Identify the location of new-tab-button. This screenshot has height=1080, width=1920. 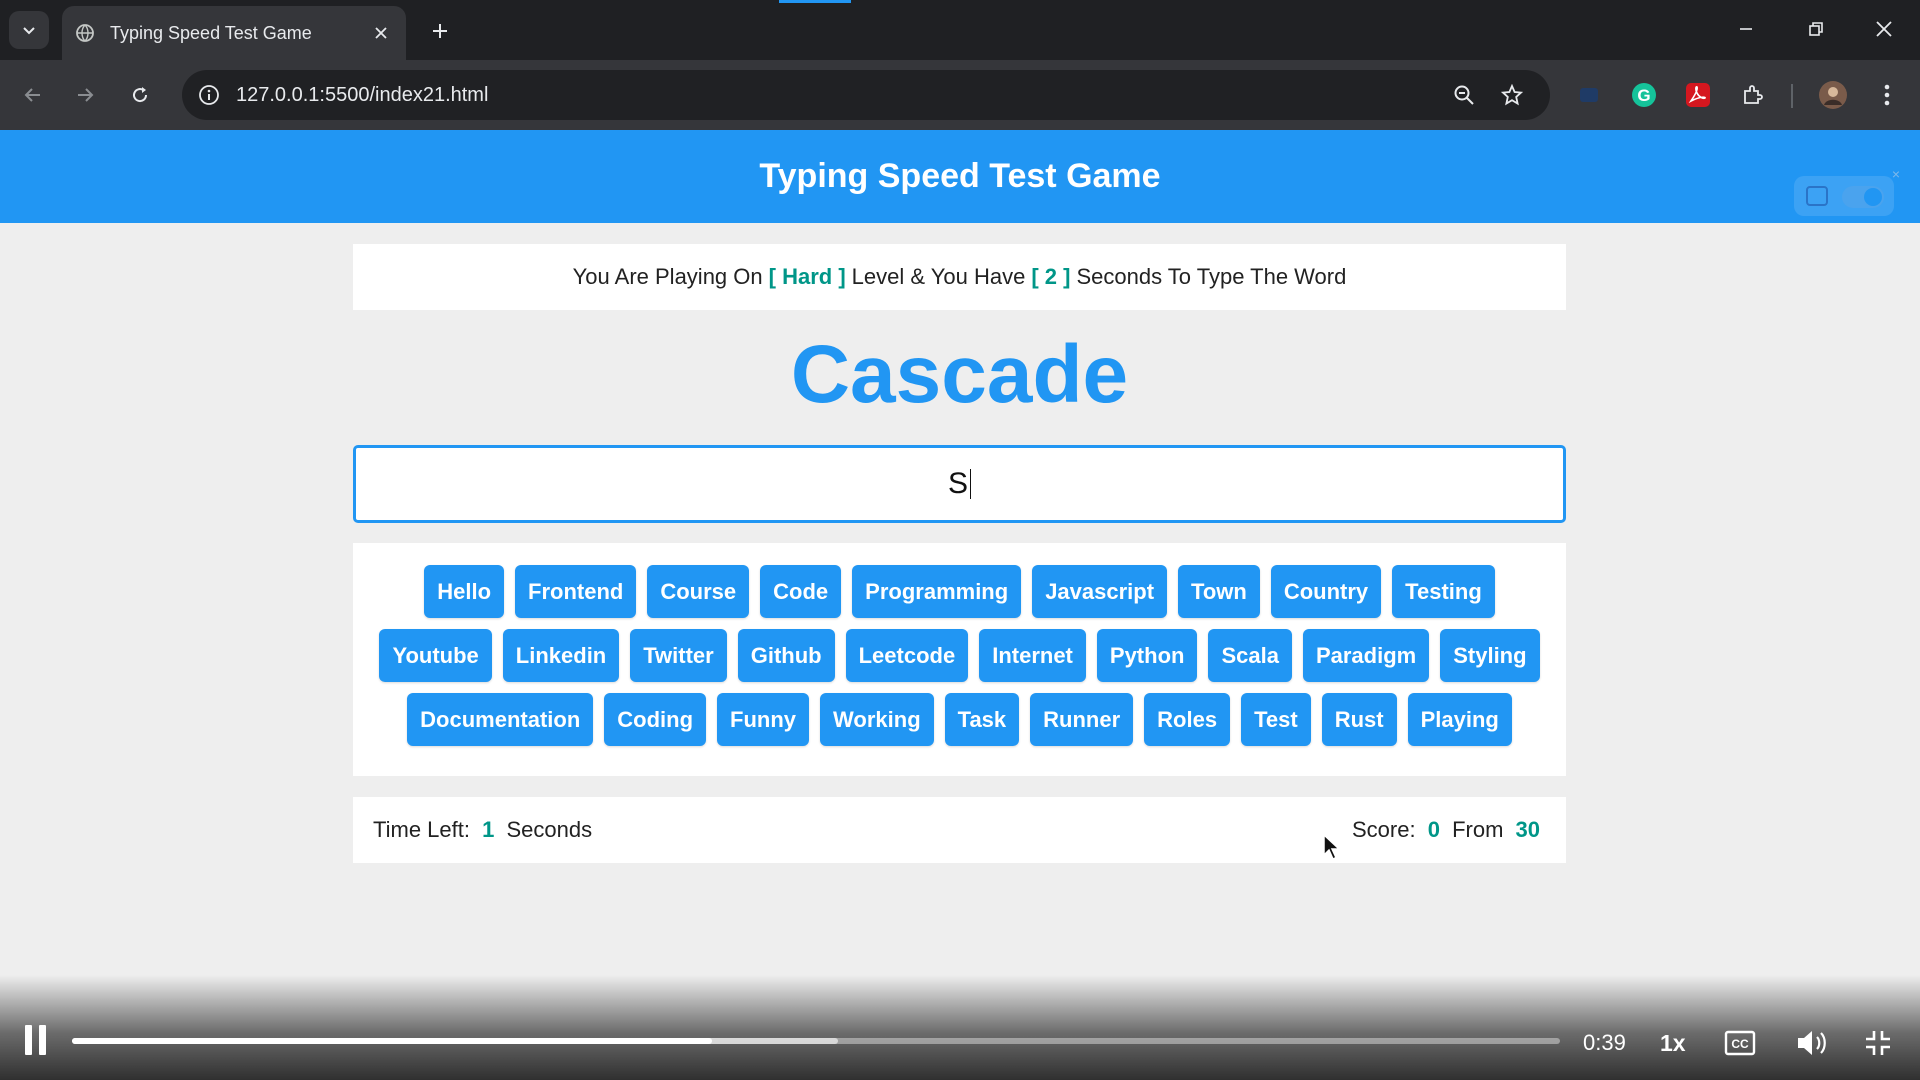
(440, 31).